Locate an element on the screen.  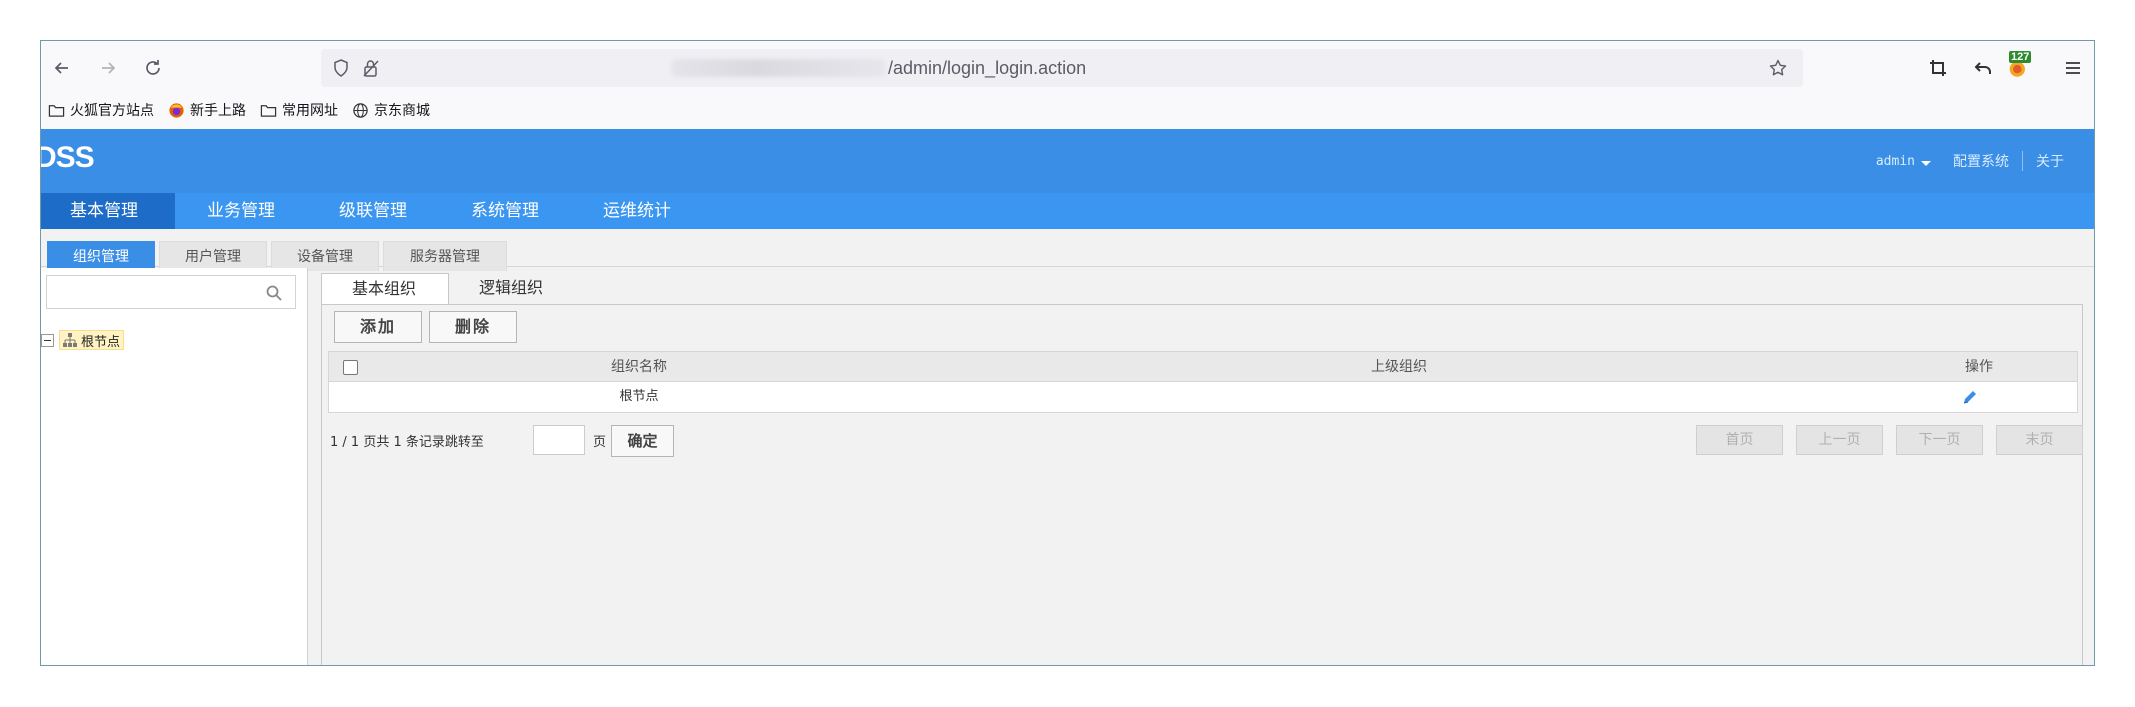
bookmark-item: 新手上路 is located at coordinates (207, 110).